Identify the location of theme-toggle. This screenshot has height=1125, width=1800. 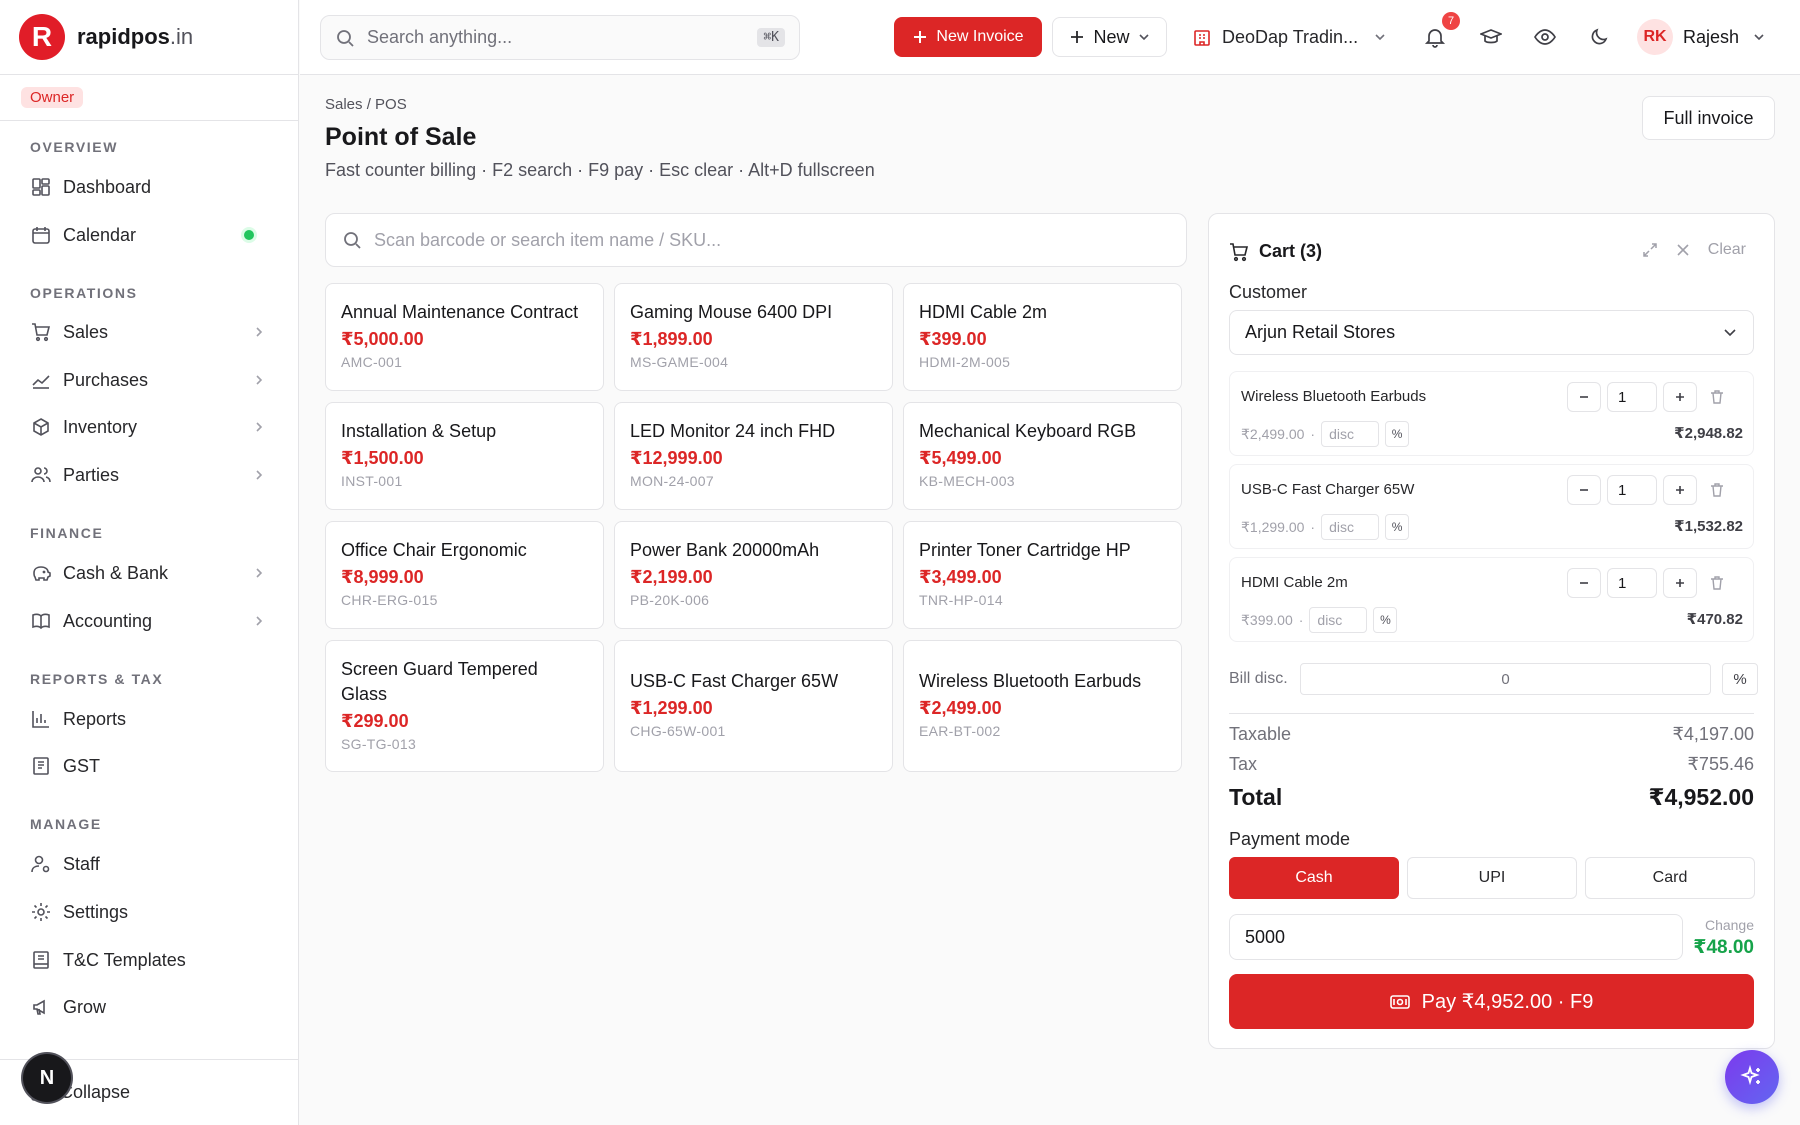
(1599, 37).